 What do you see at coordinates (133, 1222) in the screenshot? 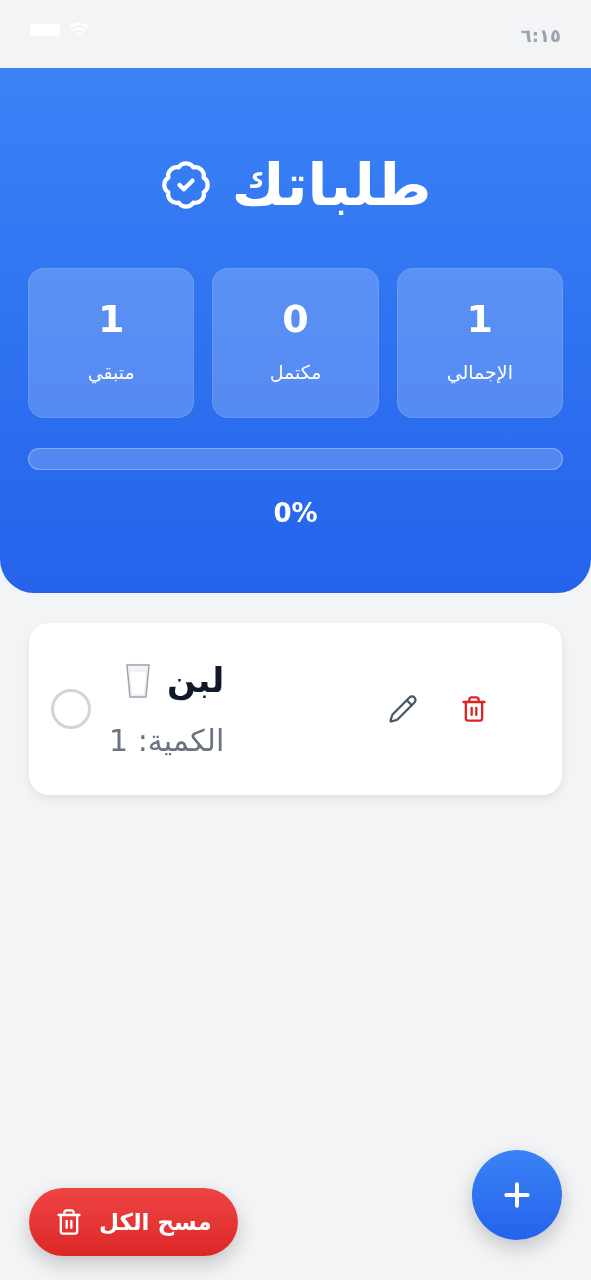
I see `clear-all-button: مسح الكل` at bounding box center [133, 1222].